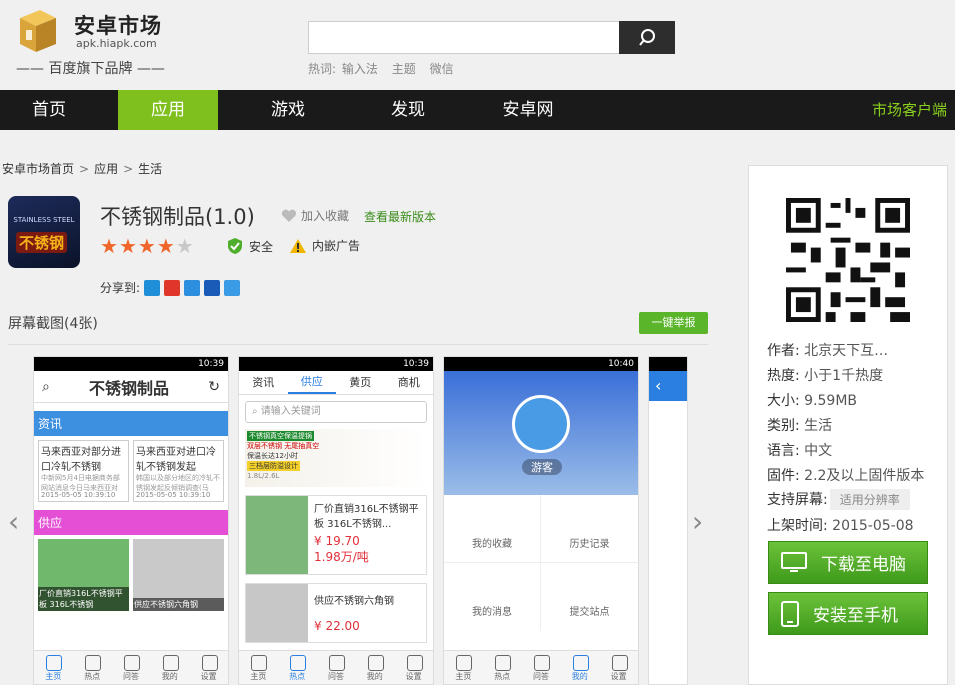 The height and width of the screenshot is (685, 955). What do you see at coordinates (131, 575) in the screenshot?
I see `shot1-supply-list: 厂价直销316L不锈钢平板 316L不锈钢 供应不锈钢六角钢` at bounding box center [131, 575].